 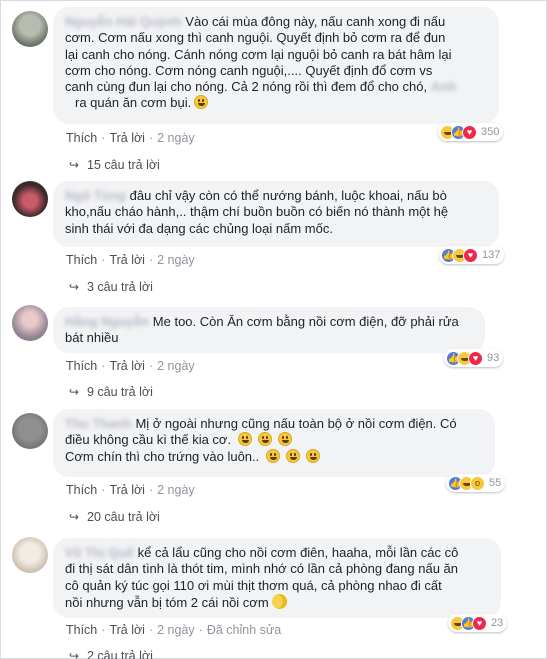 I want to click on view-replies-link: ↪ 2 câu trả lời, so click(x=111, y=654).